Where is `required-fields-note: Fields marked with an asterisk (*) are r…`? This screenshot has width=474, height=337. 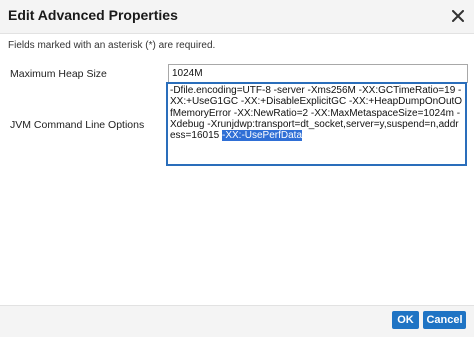
required-fields-note: Fields marked with an asterisk (*) are r… is located at coordinates (112, 45).